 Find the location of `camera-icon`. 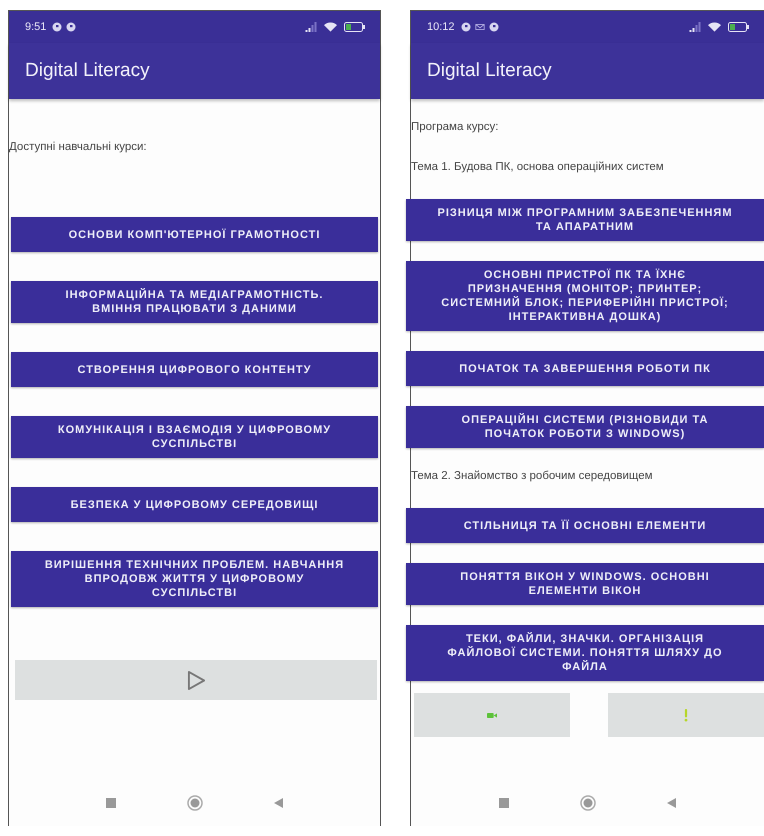

camera-icon is located at coordinates (492, 715).